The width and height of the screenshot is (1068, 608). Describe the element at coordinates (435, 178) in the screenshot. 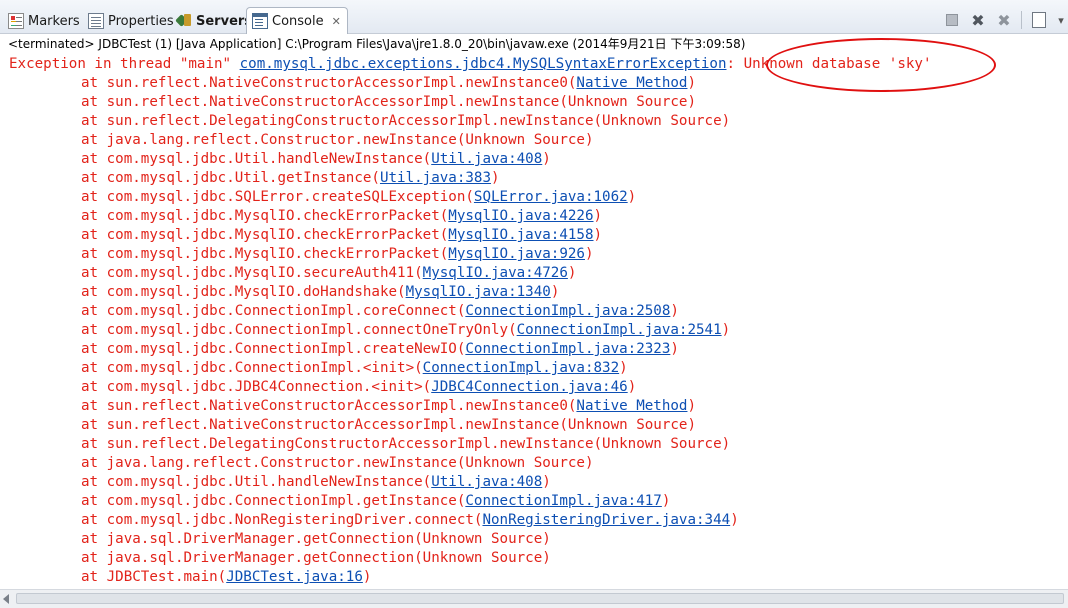

I see `source-link: Util.java:383` at that location.